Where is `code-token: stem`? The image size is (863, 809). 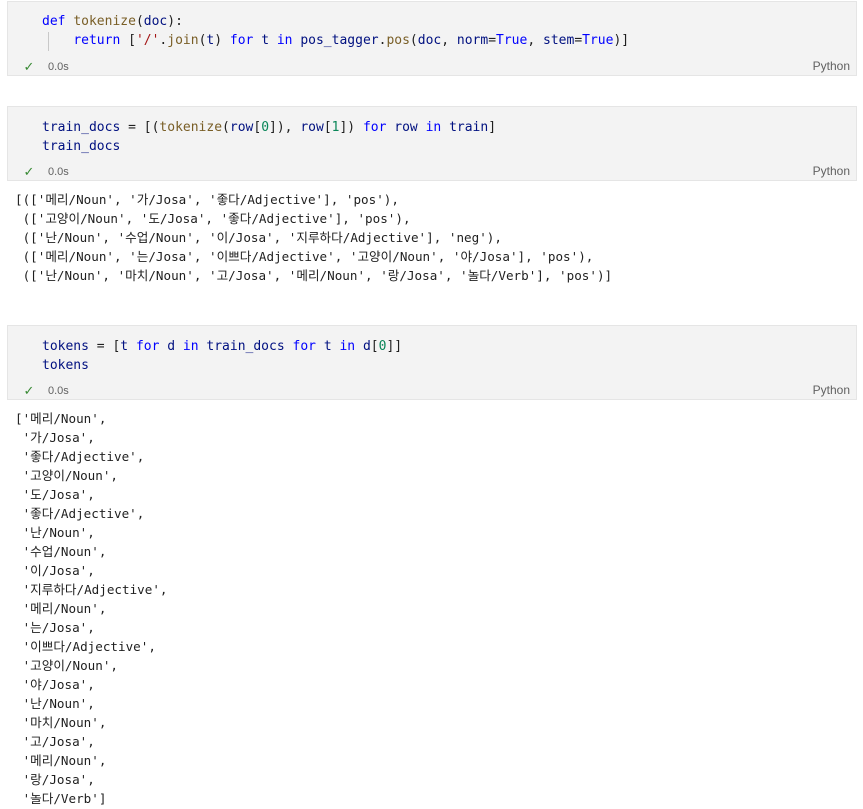 code-token: stem is located at coordinates (559, 40).